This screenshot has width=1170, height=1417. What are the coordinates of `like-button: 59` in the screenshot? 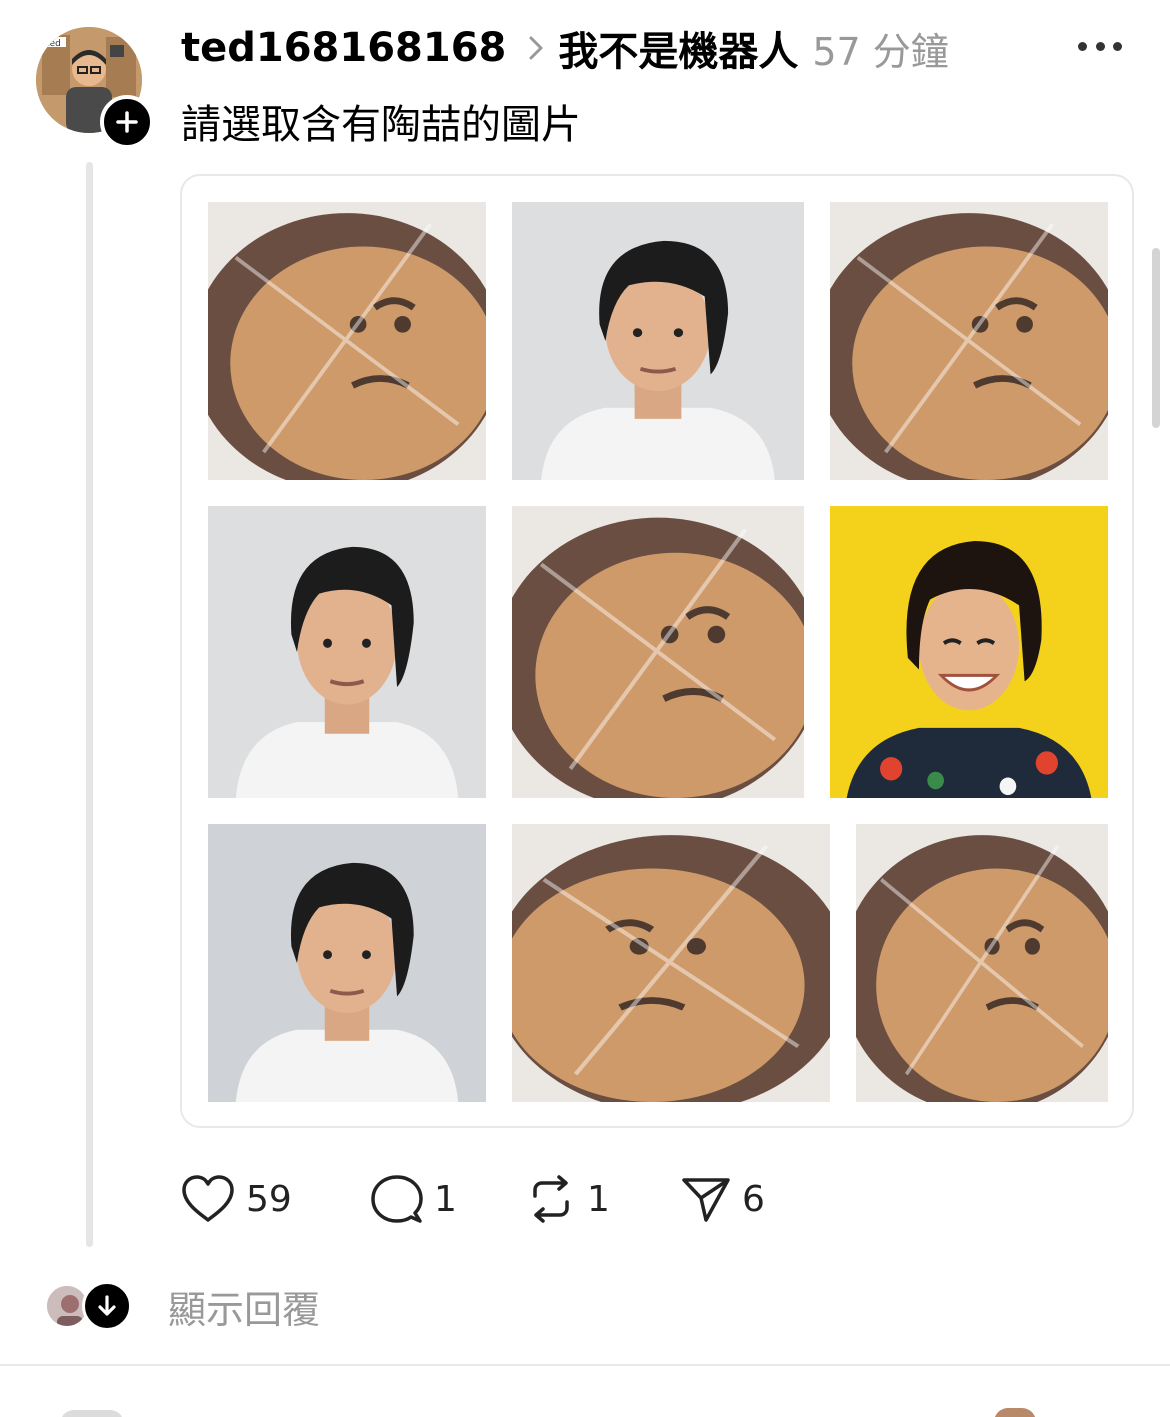 It's located at (275, 1199).